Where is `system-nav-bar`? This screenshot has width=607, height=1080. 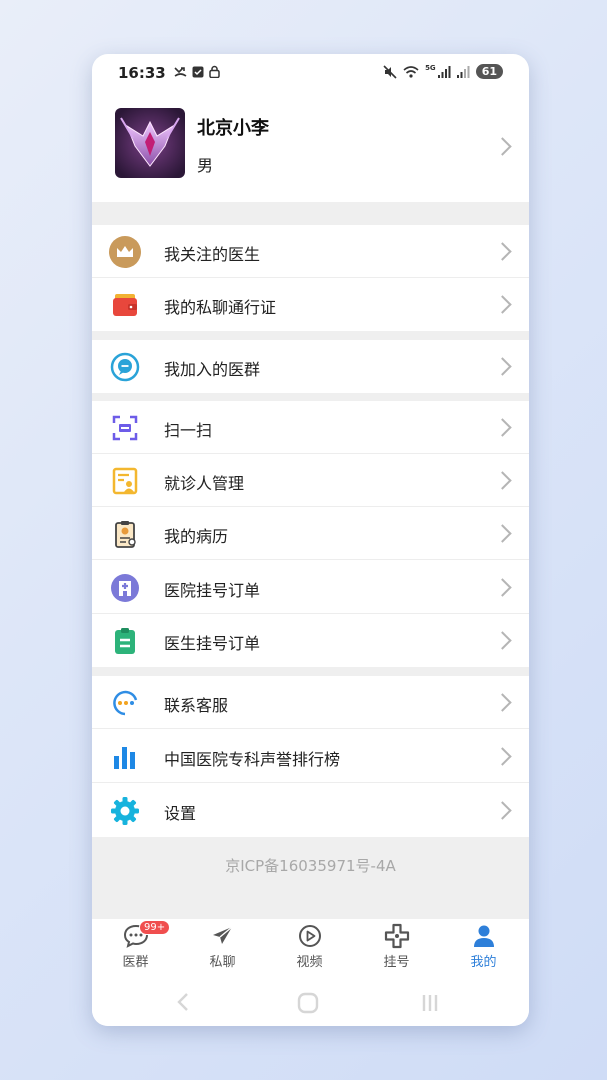
system-nav-bar is located at coordinates (310, 1002).